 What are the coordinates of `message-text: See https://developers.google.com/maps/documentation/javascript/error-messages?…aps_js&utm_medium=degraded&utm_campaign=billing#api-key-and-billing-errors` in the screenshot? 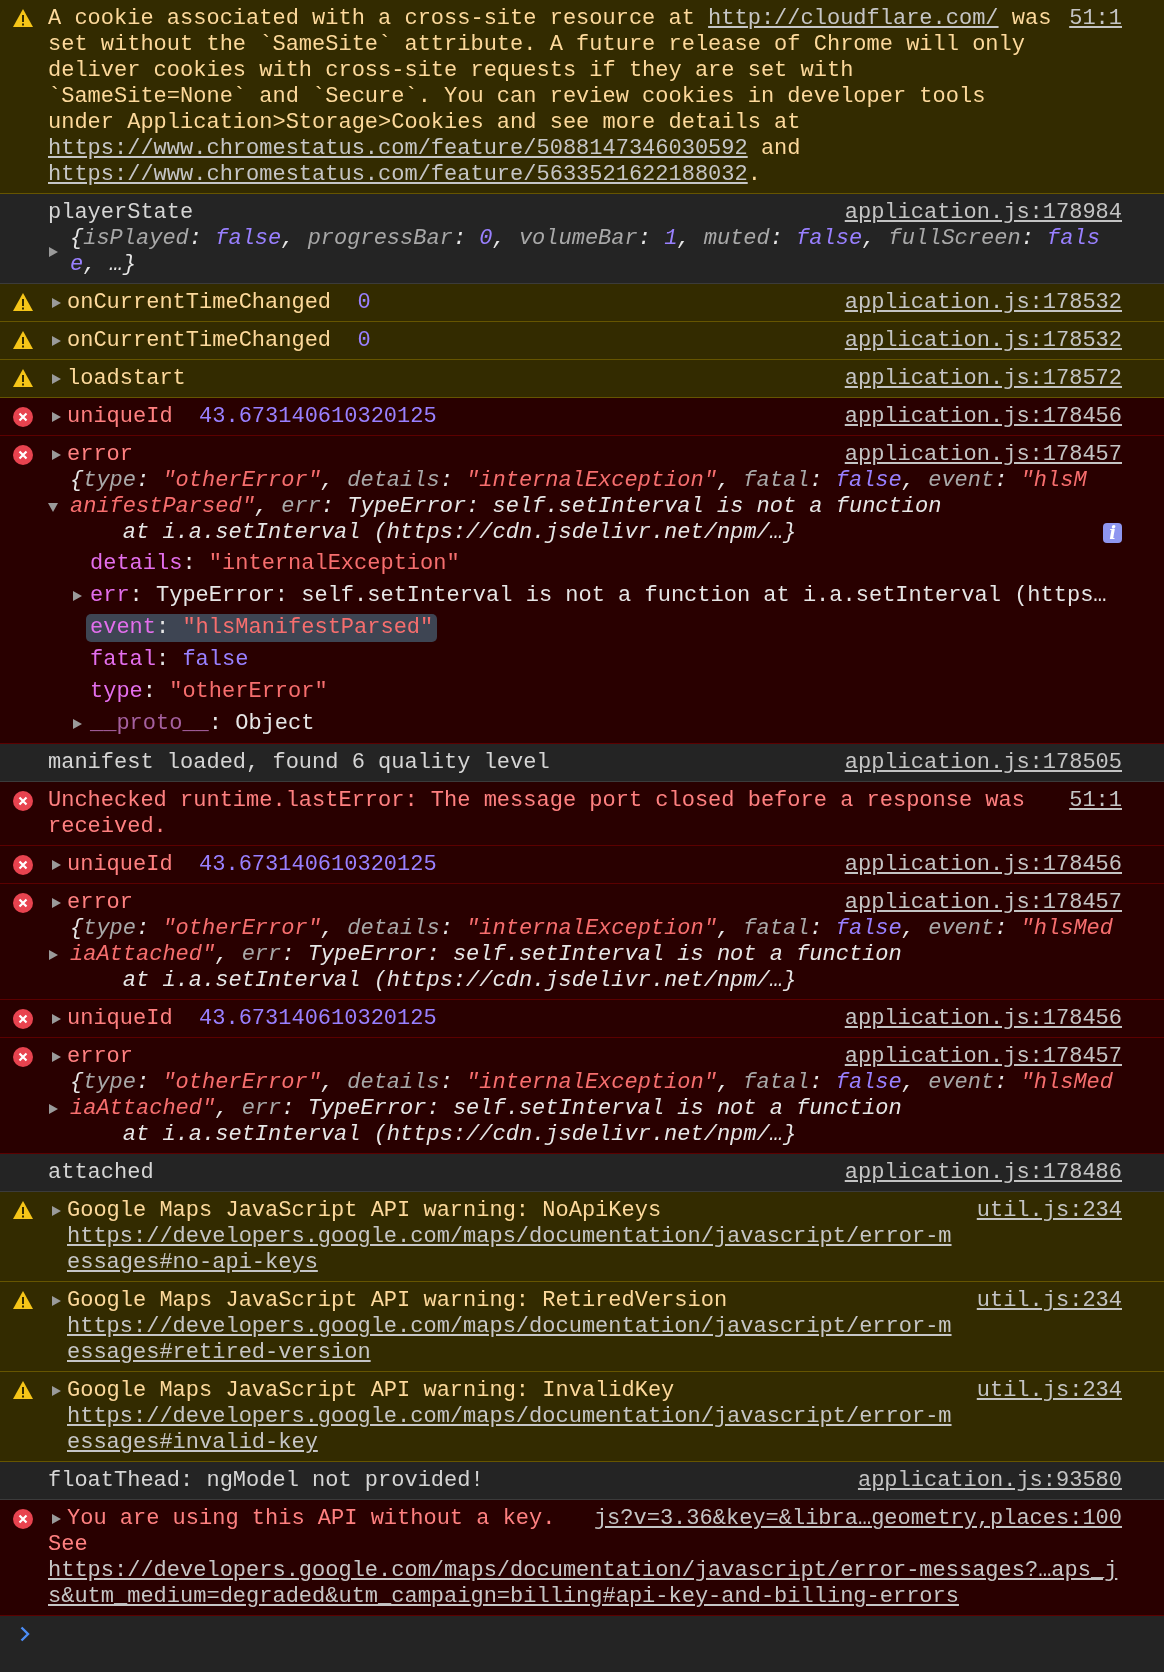 It's located at (585, 1571).